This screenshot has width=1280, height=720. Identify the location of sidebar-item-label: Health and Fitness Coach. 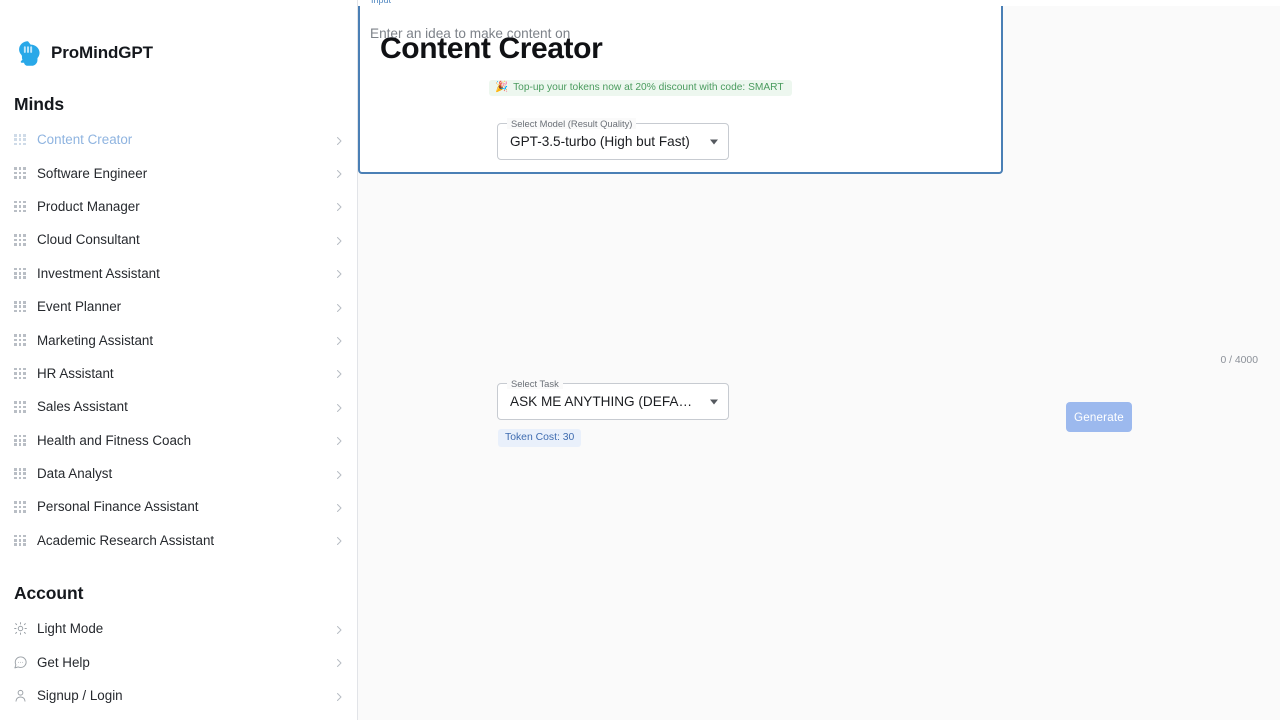
(114, 440).